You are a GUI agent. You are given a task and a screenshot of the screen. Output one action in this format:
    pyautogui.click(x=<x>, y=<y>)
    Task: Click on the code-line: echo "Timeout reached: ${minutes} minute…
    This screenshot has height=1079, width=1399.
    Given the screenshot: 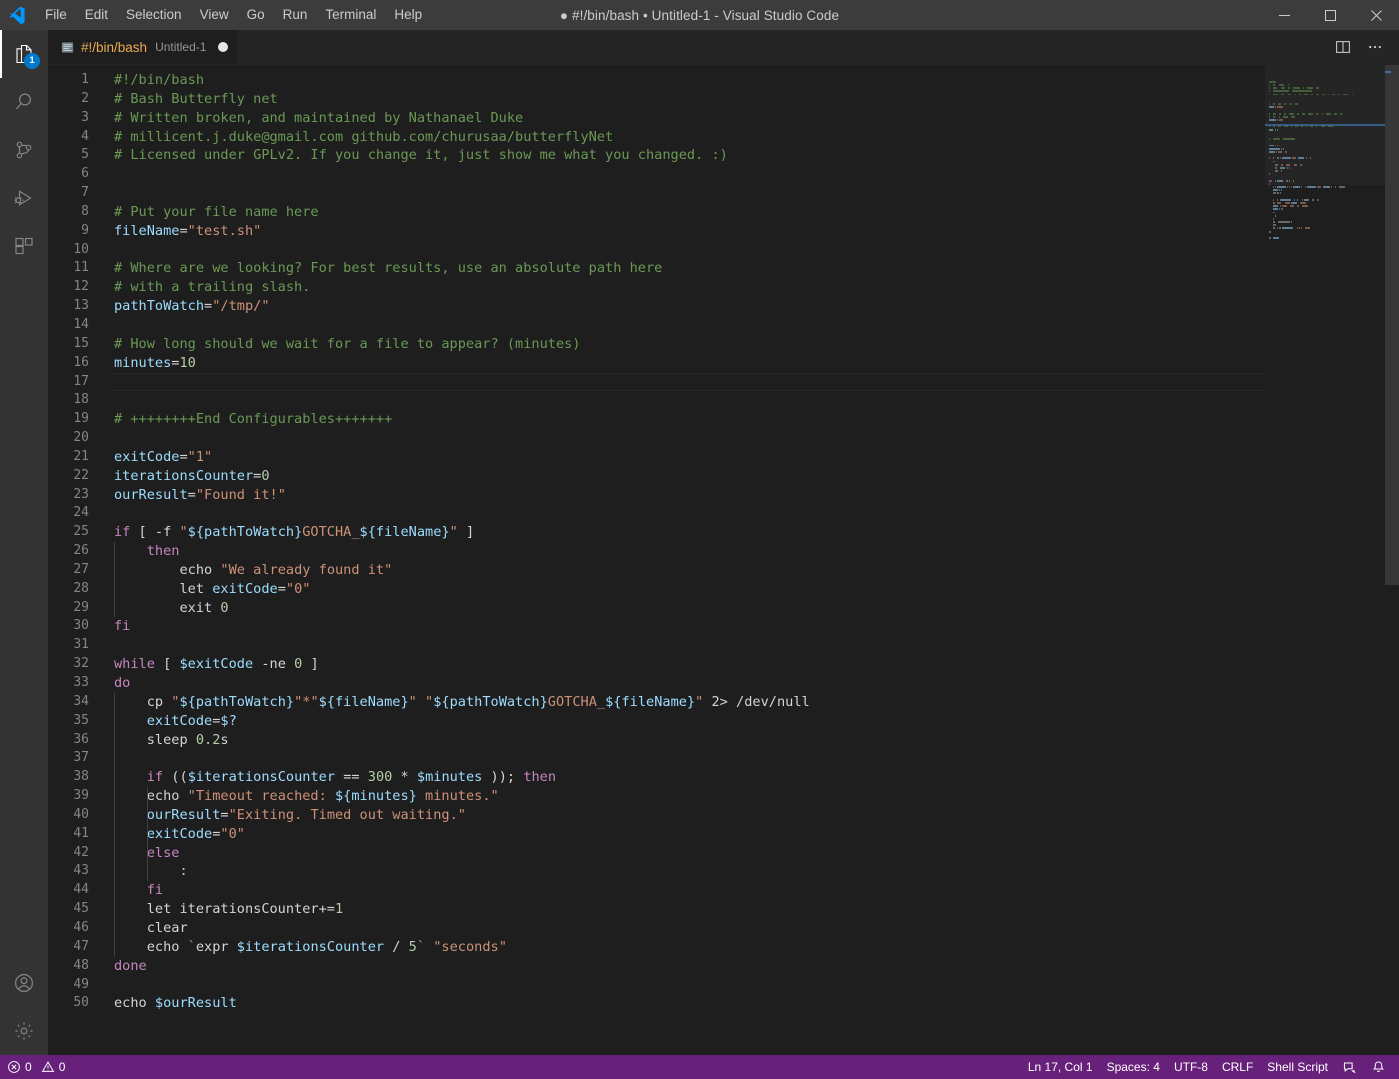 What is the action you would take?
    pyautogui.click(x=687, y=796)
    